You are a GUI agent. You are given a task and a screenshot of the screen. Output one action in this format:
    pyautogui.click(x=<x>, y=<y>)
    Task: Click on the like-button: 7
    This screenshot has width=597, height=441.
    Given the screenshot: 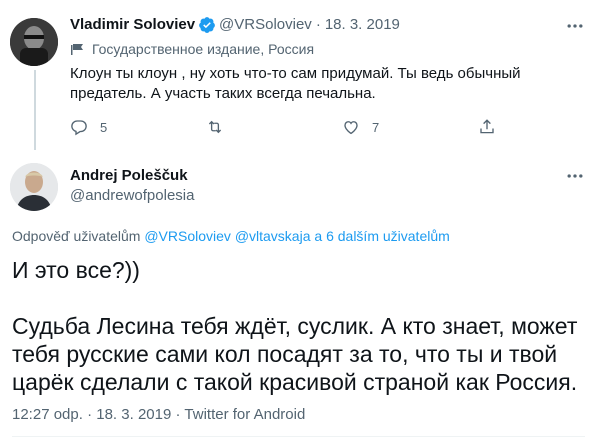 What is the action you would take?
    pyautogui.click(x=360, y=127)
    